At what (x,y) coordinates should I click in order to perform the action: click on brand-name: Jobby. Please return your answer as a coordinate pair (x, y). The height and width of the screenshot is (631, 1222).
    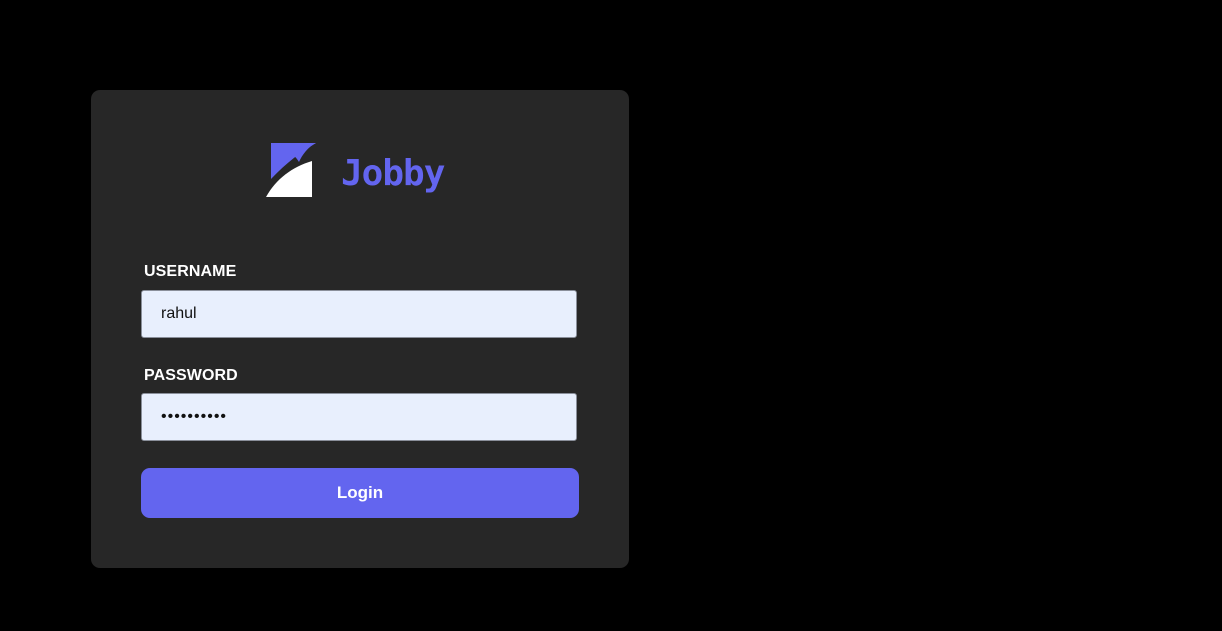
    Looking at the image, I should click on (393, 173).